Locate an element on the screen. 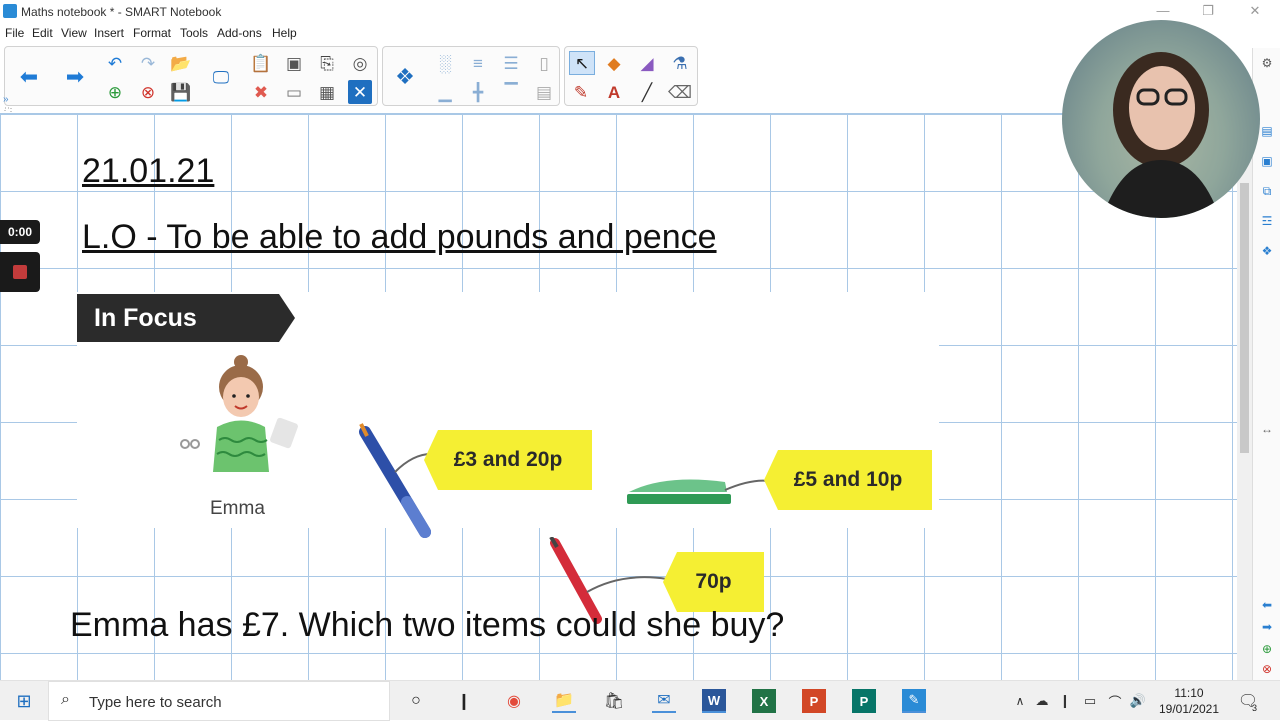  clock-date: 19/01/2021 is located at coordinates (1189, 709).